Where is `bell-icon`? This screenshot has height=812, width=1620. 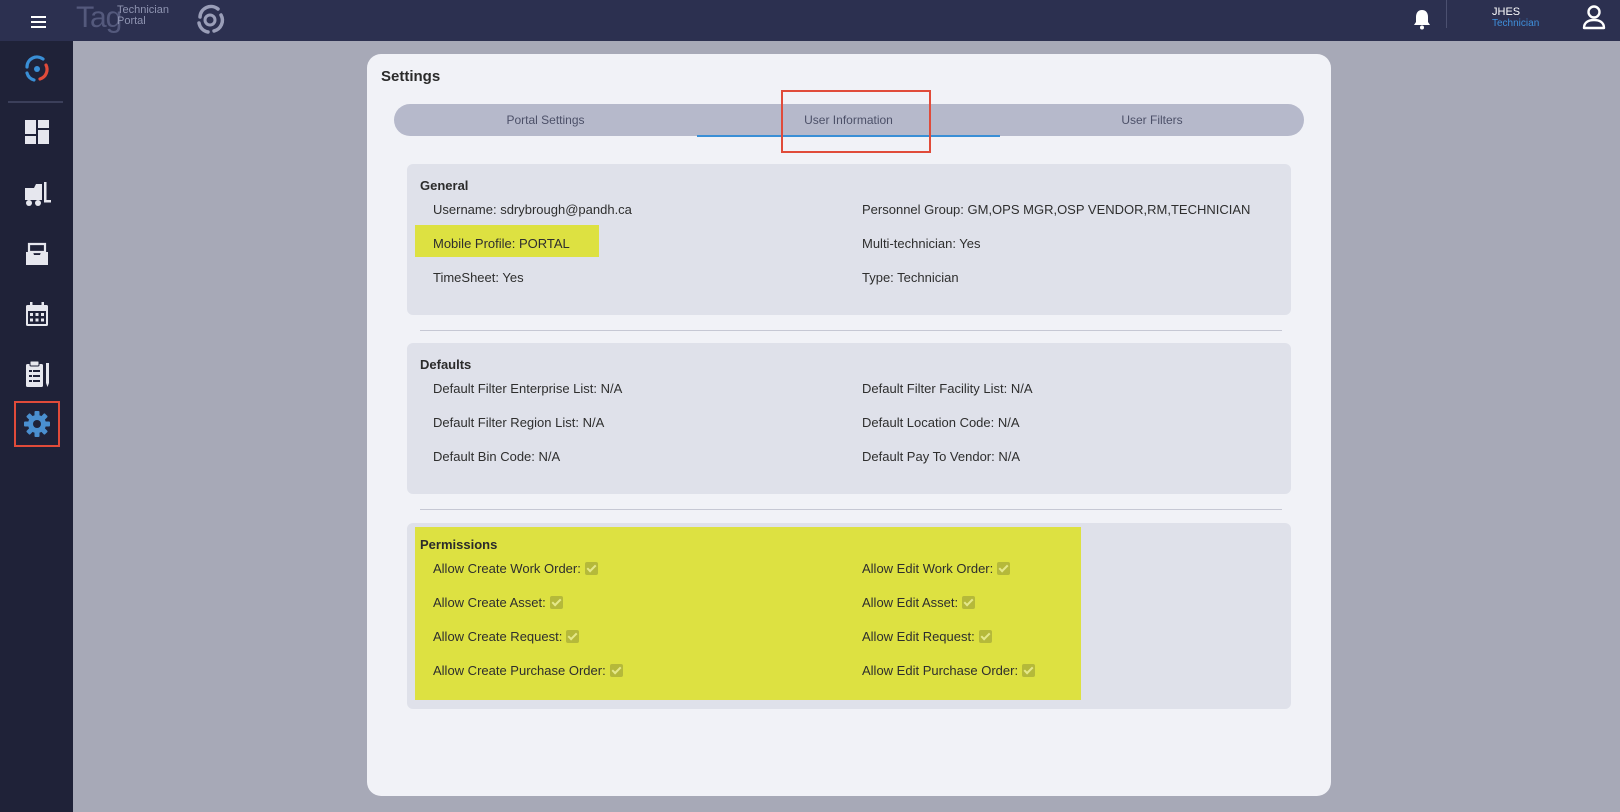
bell-icon is located at coordinates (1422, 19).